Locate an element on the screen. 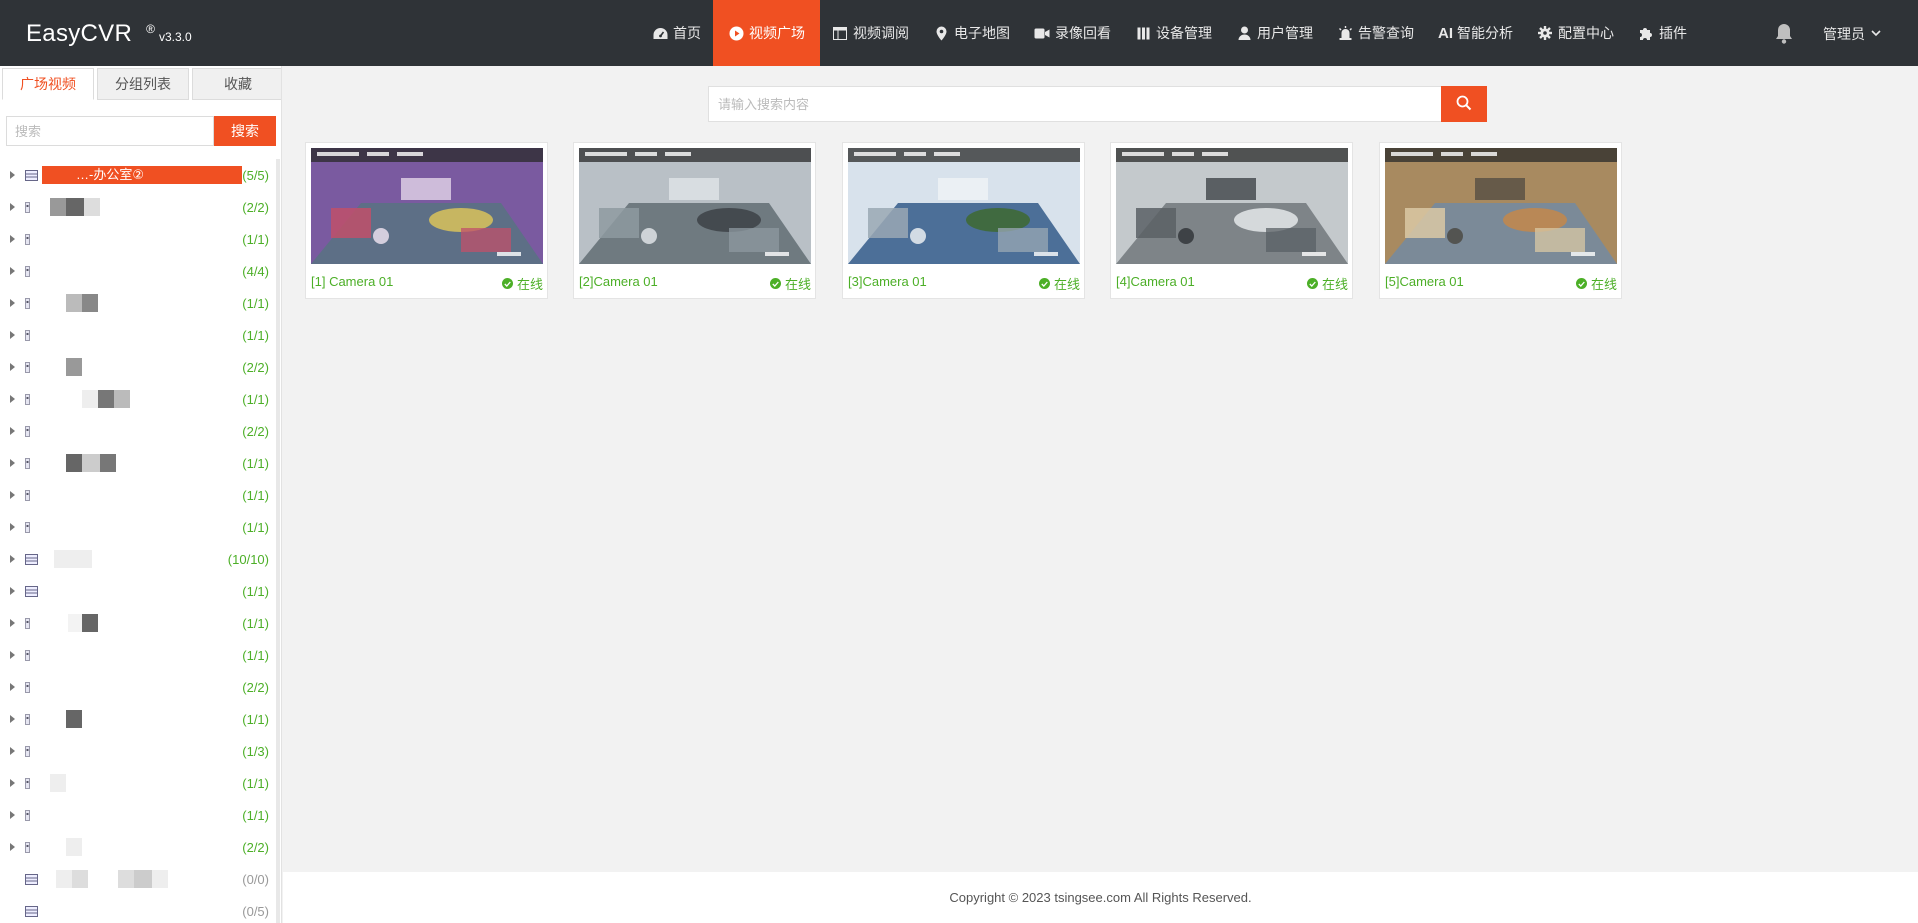 Image resolution: width=1918 pixels, height=923 pixels. sidebar-scrollbar is located at coordinates (278, 541).